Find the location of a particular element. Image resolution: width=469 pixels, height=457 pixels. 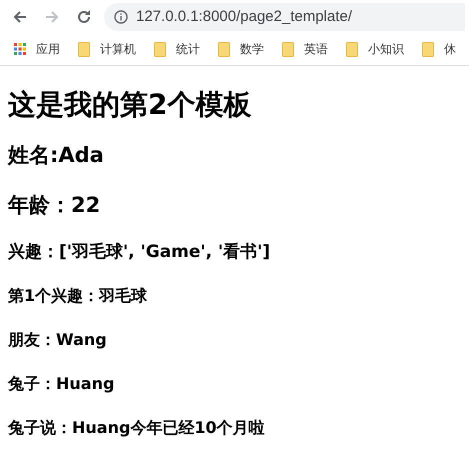

apps-grid-icon is located at coordinates (20, 49).